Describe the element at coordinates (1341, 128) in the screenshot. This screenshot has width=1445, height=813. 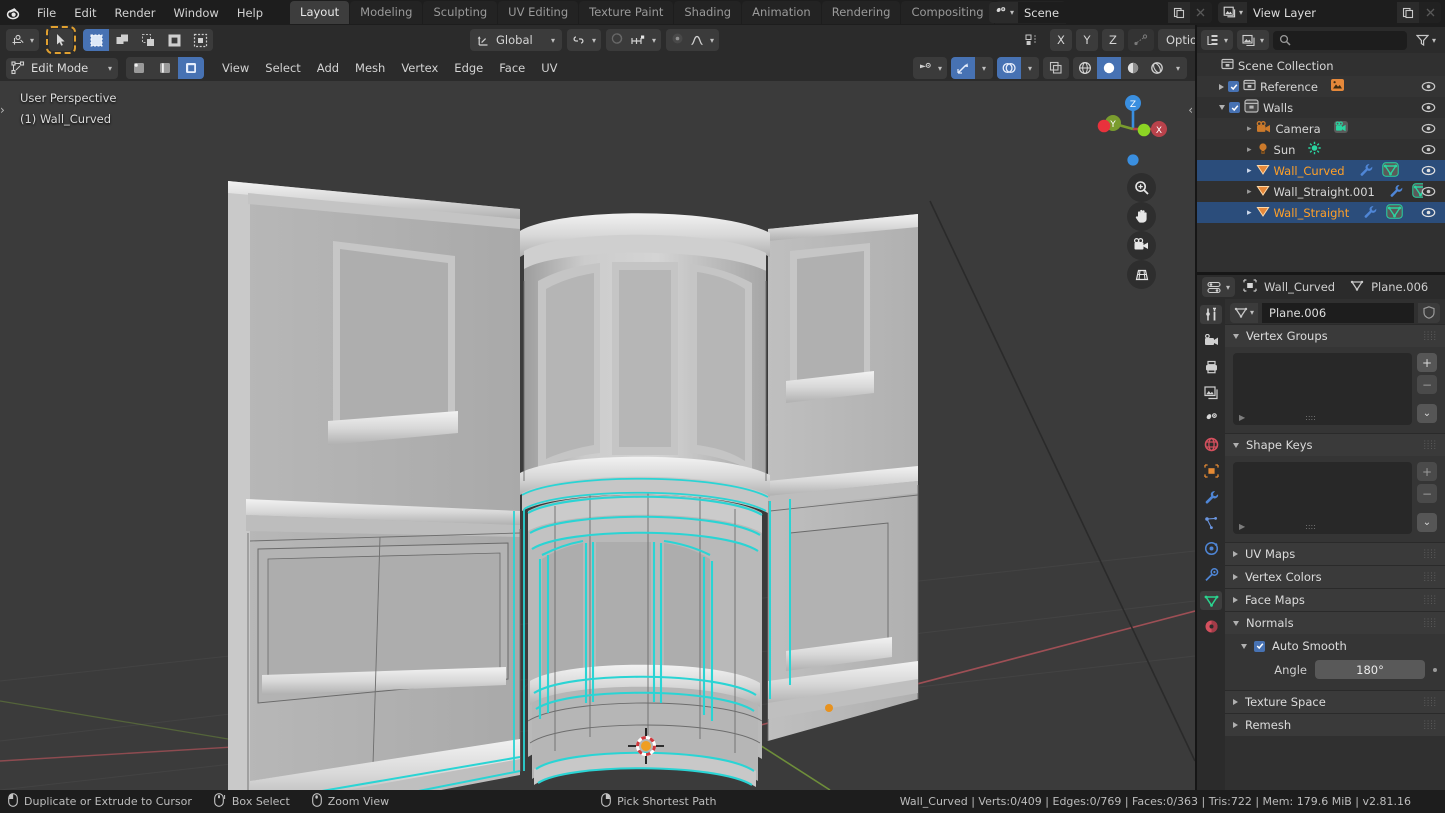
I see `camera-data-icon` at that location.